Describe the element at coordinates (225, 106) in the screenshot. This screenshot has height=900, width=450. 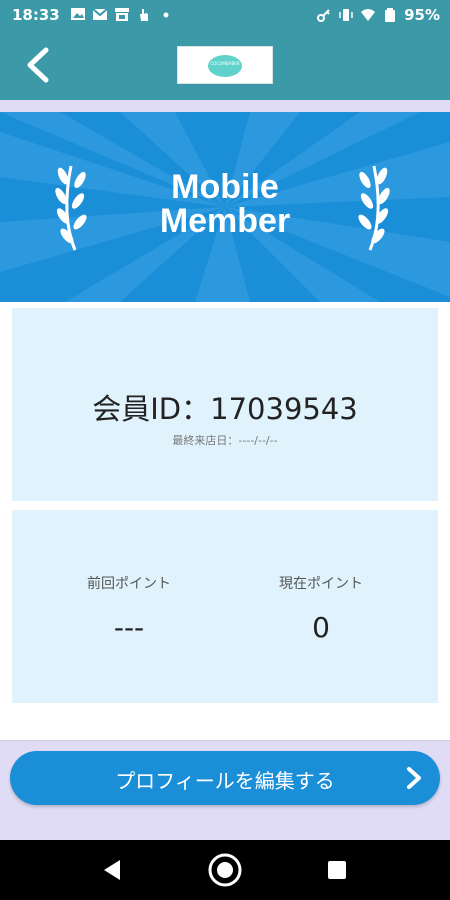
I see `divider-strip` at that location.